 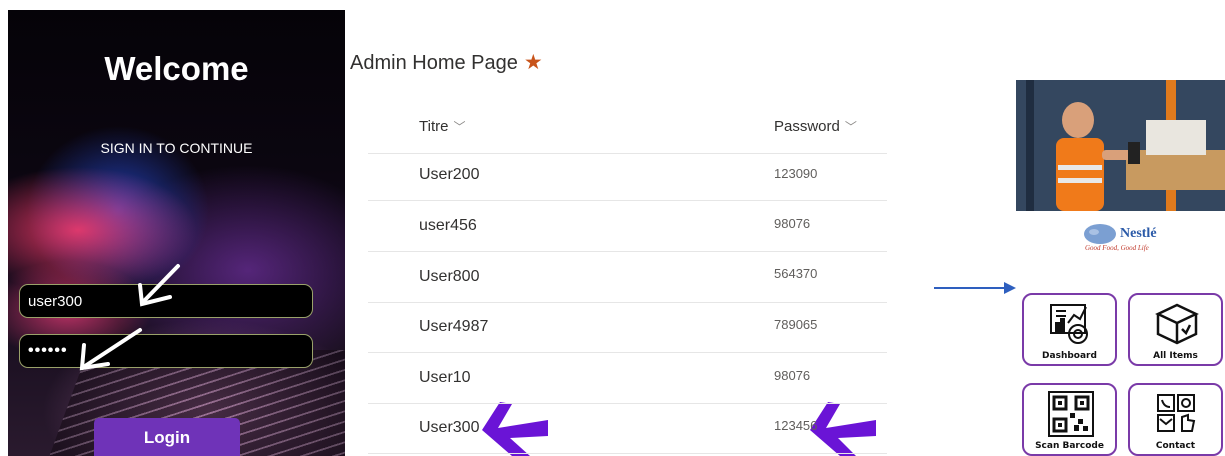 I want to click on dashboard-icon, so click(x=1069, y=324).